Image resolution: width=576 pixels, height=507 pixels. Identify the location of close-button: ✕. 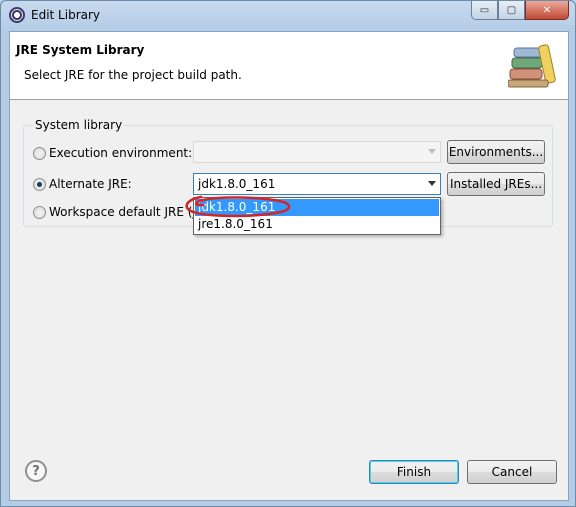
(547, 10).